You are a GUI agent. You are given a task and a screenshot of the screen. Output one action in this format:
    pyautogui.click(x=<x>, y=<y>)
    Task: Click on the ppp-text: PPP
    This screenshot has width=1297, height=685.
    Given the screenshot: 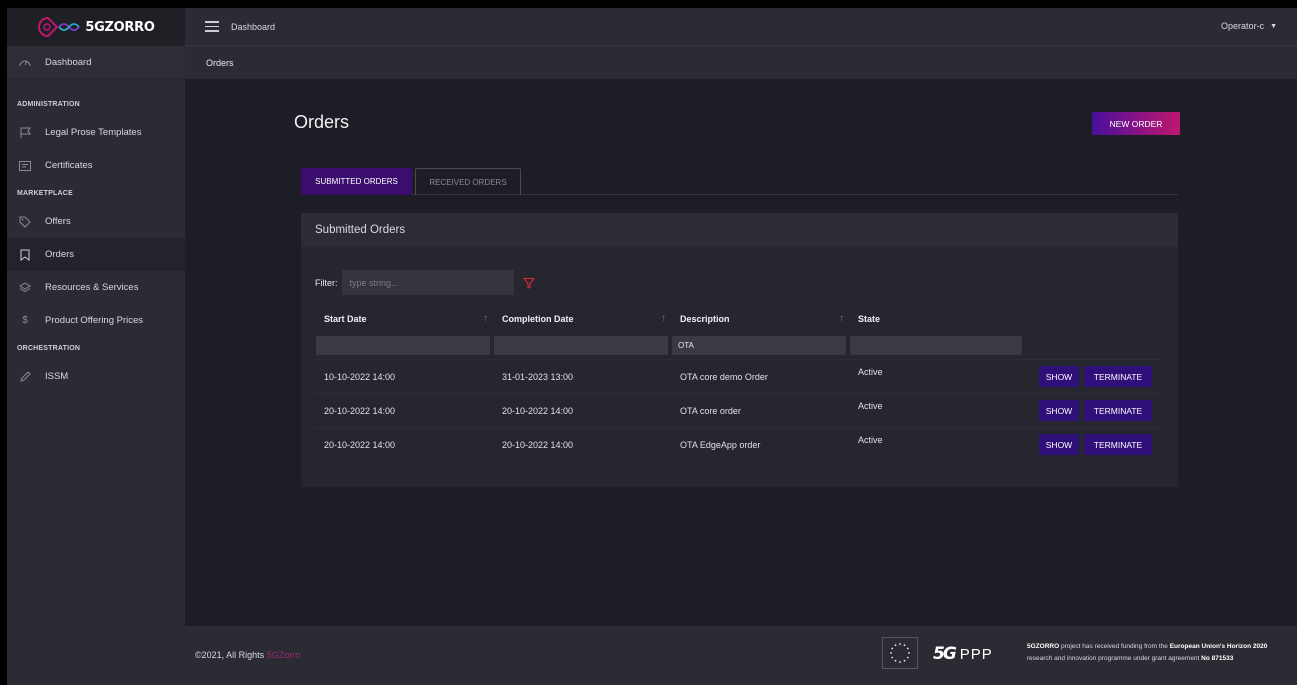 What is the action you would take?
    pyautogui.click(x=976, y=654)
    